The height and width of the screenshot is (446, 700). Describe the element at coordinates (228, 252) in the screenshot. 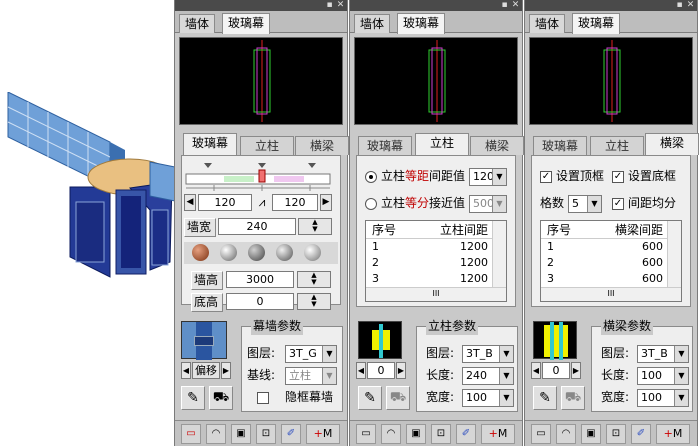

I see `material-steel-icon` at that location.